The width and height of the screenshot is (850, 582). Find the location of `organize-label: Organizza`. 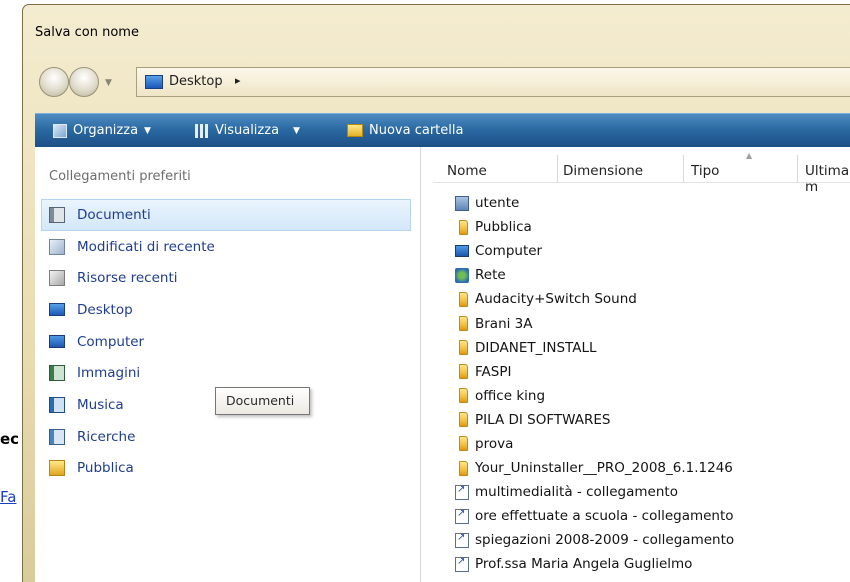

organize-label: Organizza is located at coordinates (106, 130).